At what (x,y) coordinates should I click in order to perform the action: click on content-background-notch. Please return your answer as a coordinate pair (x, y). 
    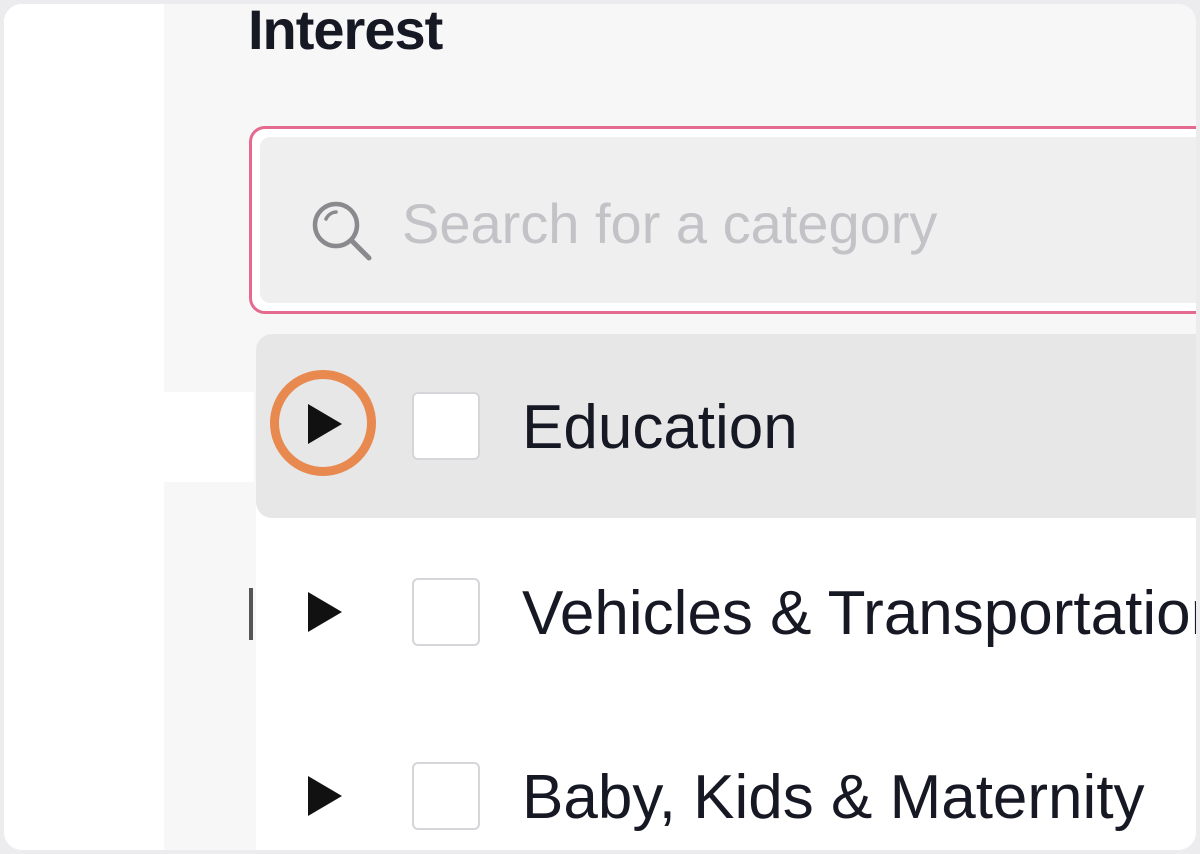
    Looking at the image, I should click on (209, 437).